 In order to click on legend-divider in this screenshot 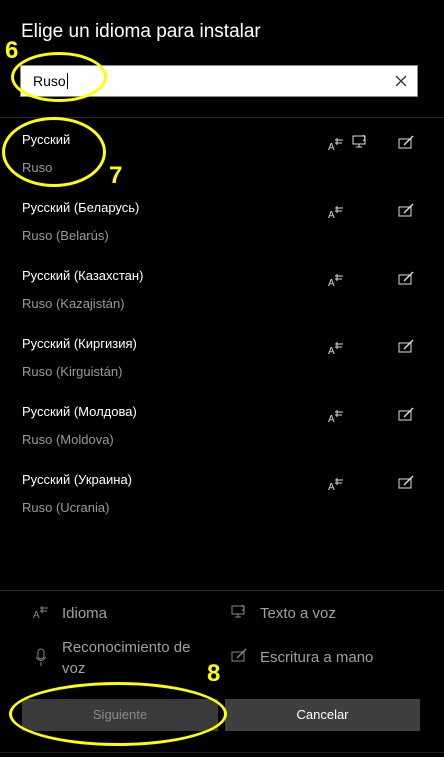, I will do `click(222, 590)`.